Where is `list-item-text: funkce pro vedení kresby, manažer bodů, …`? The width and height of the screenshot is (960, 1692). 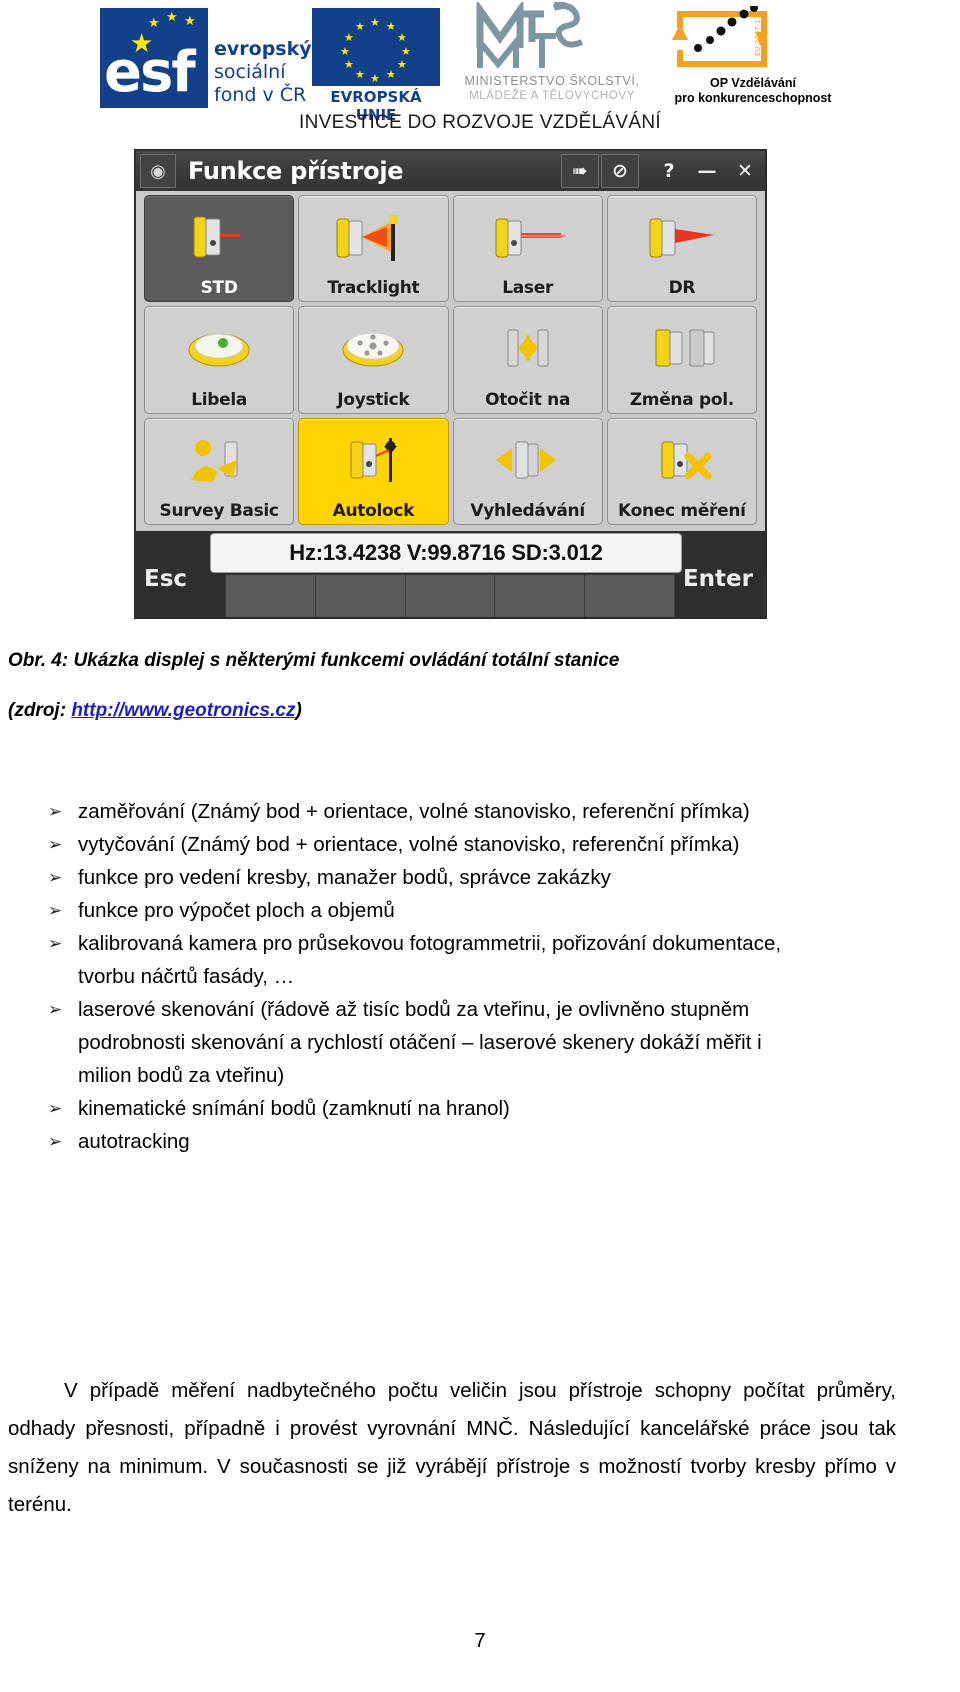
list-item-text: funkce pro vedení kresby, manažer bodů, … is located at coordinates (344, 877).